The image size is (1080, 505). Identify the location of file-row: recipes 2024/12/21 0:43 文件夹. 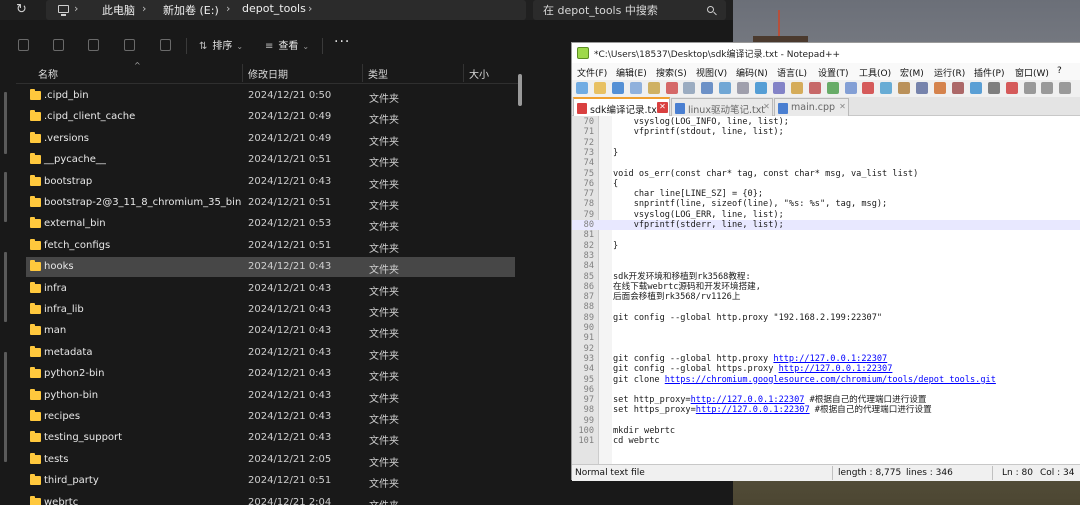
(270, 417).